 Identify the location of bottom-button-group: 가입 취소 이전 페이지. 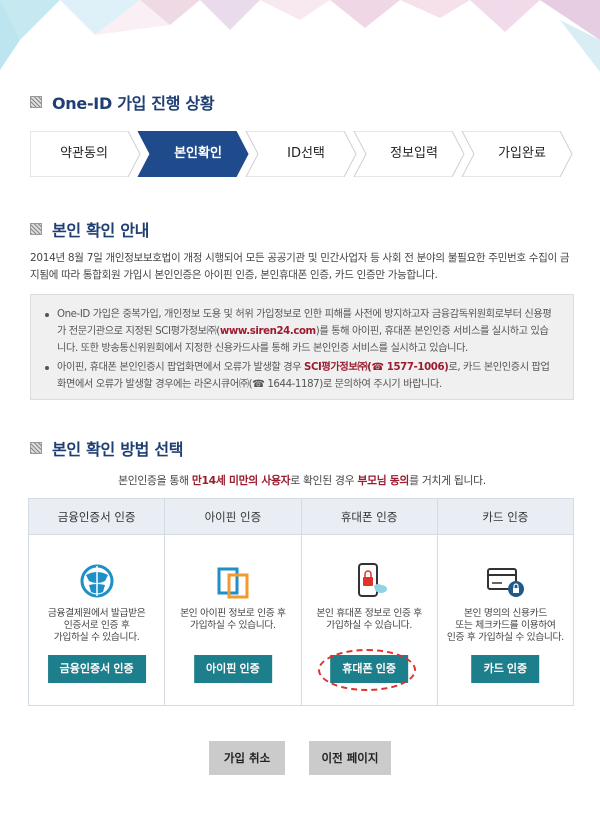
(300, 758).